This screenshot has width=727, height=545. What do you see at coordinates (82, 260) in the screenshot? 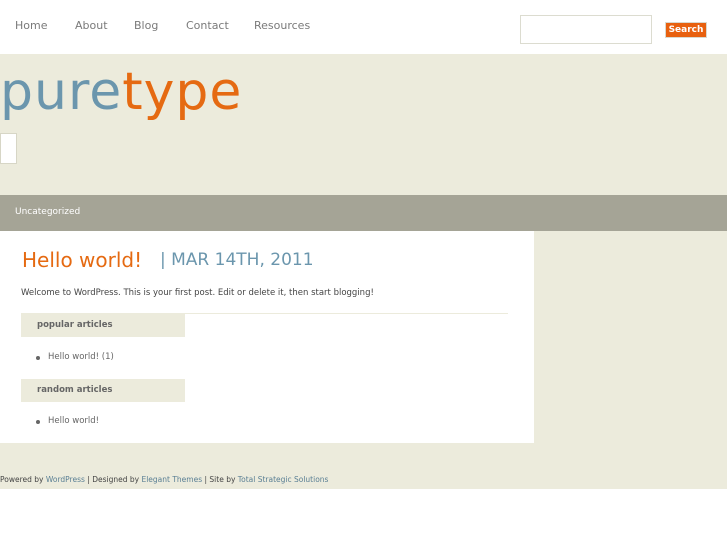
I see `post-title: Hello world!` at bounding box center [82, 260].